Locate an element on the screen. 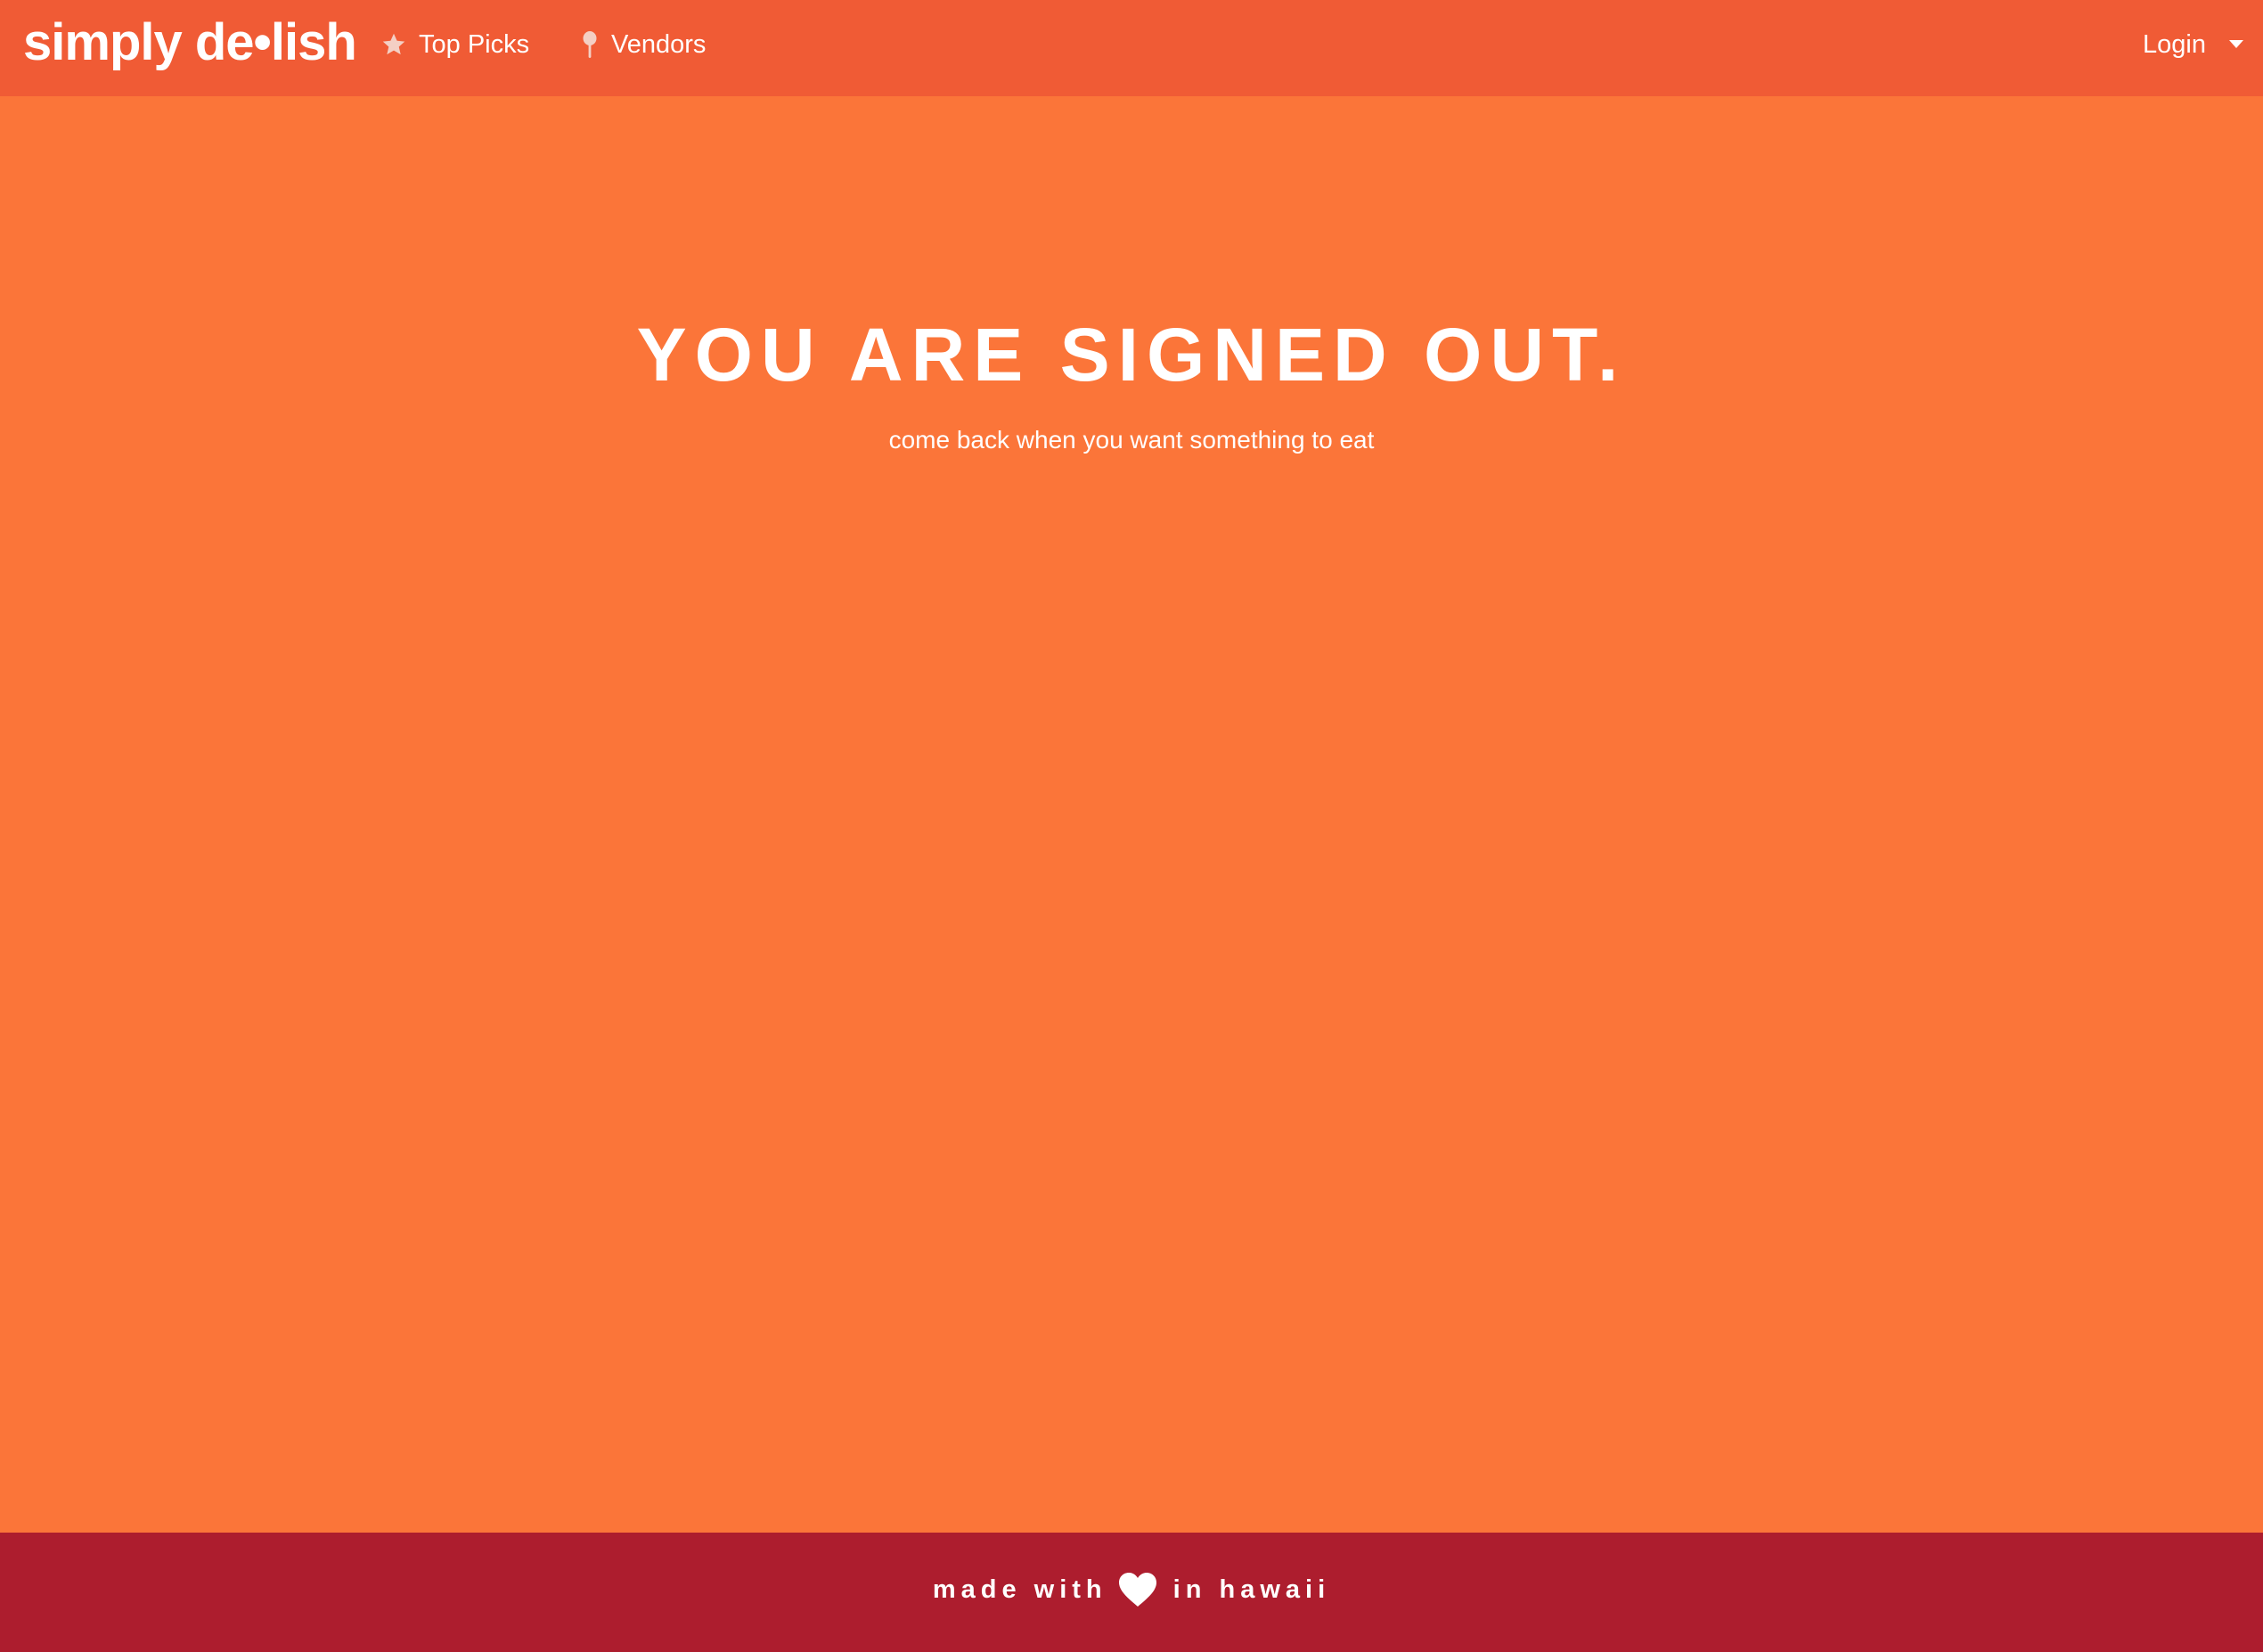 The width and height of the screenshot is (2263, 1652). nav-item-vendors: Vendors is located at coordinates (643, 45).